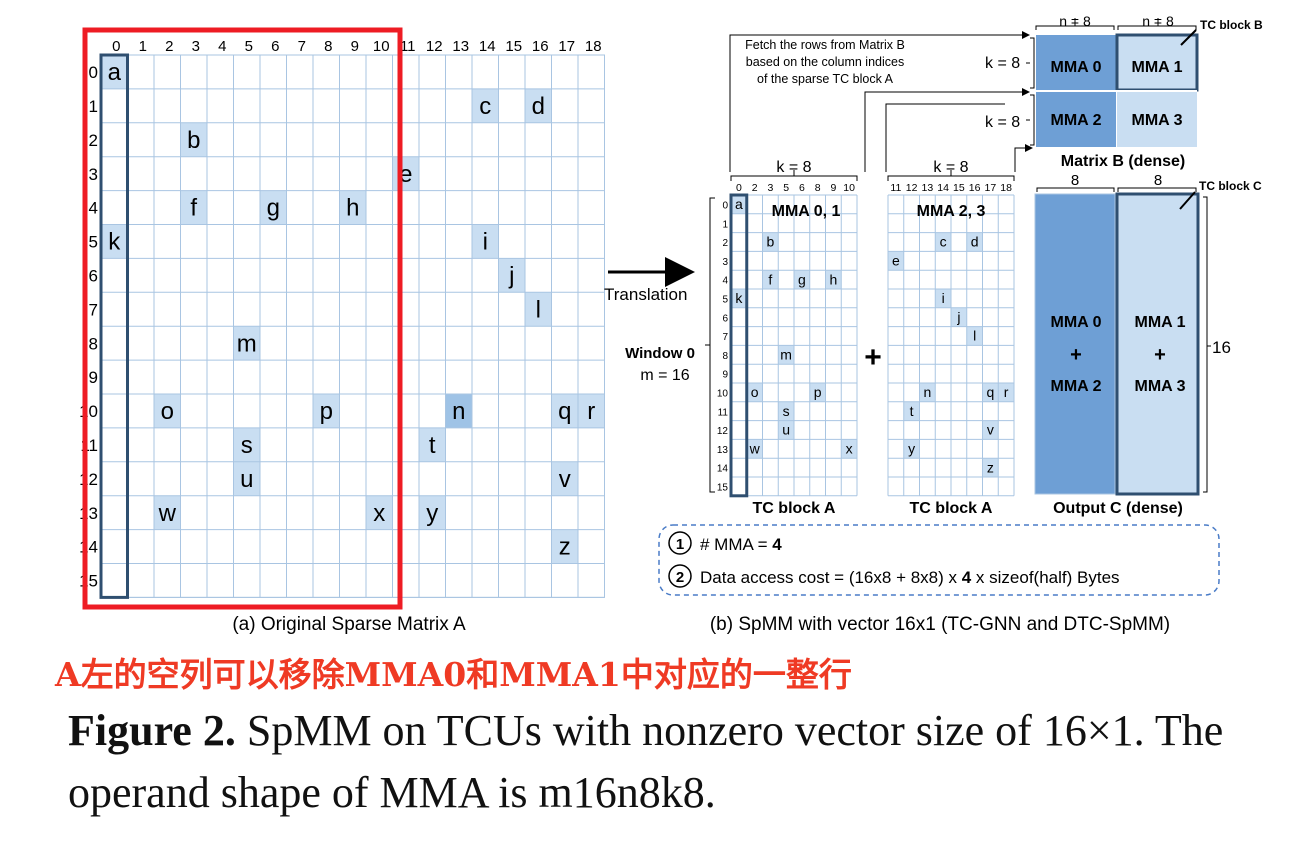  What do you see at coordinates (1157, 120) in the screenshot?
I see `mma3-label: MMA 3` at bounding box center [1157, 120].